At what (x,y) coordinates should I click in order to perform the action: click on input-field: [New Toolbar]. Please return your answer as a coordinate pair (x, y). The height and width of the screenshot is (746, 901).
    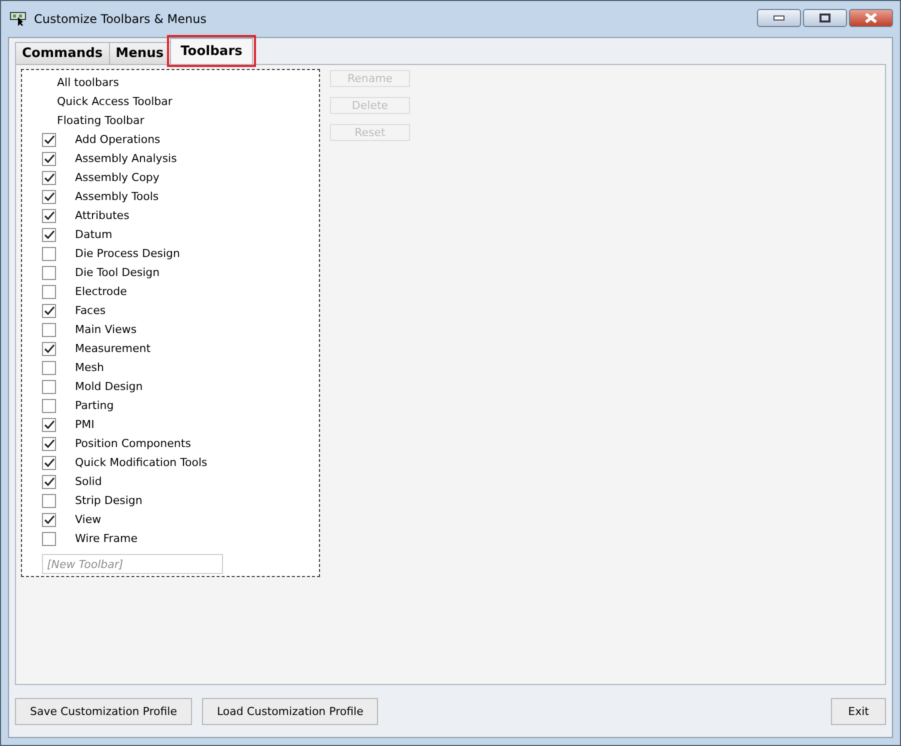
    Looking at the image, I should click on (132, 564).